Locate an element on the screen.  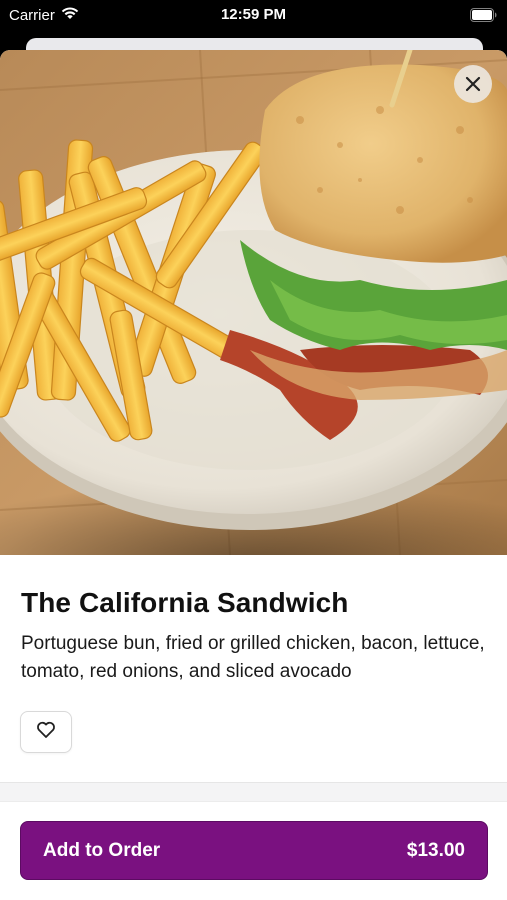
item-title: The California Sandwich is located at coordinates (185, 602).